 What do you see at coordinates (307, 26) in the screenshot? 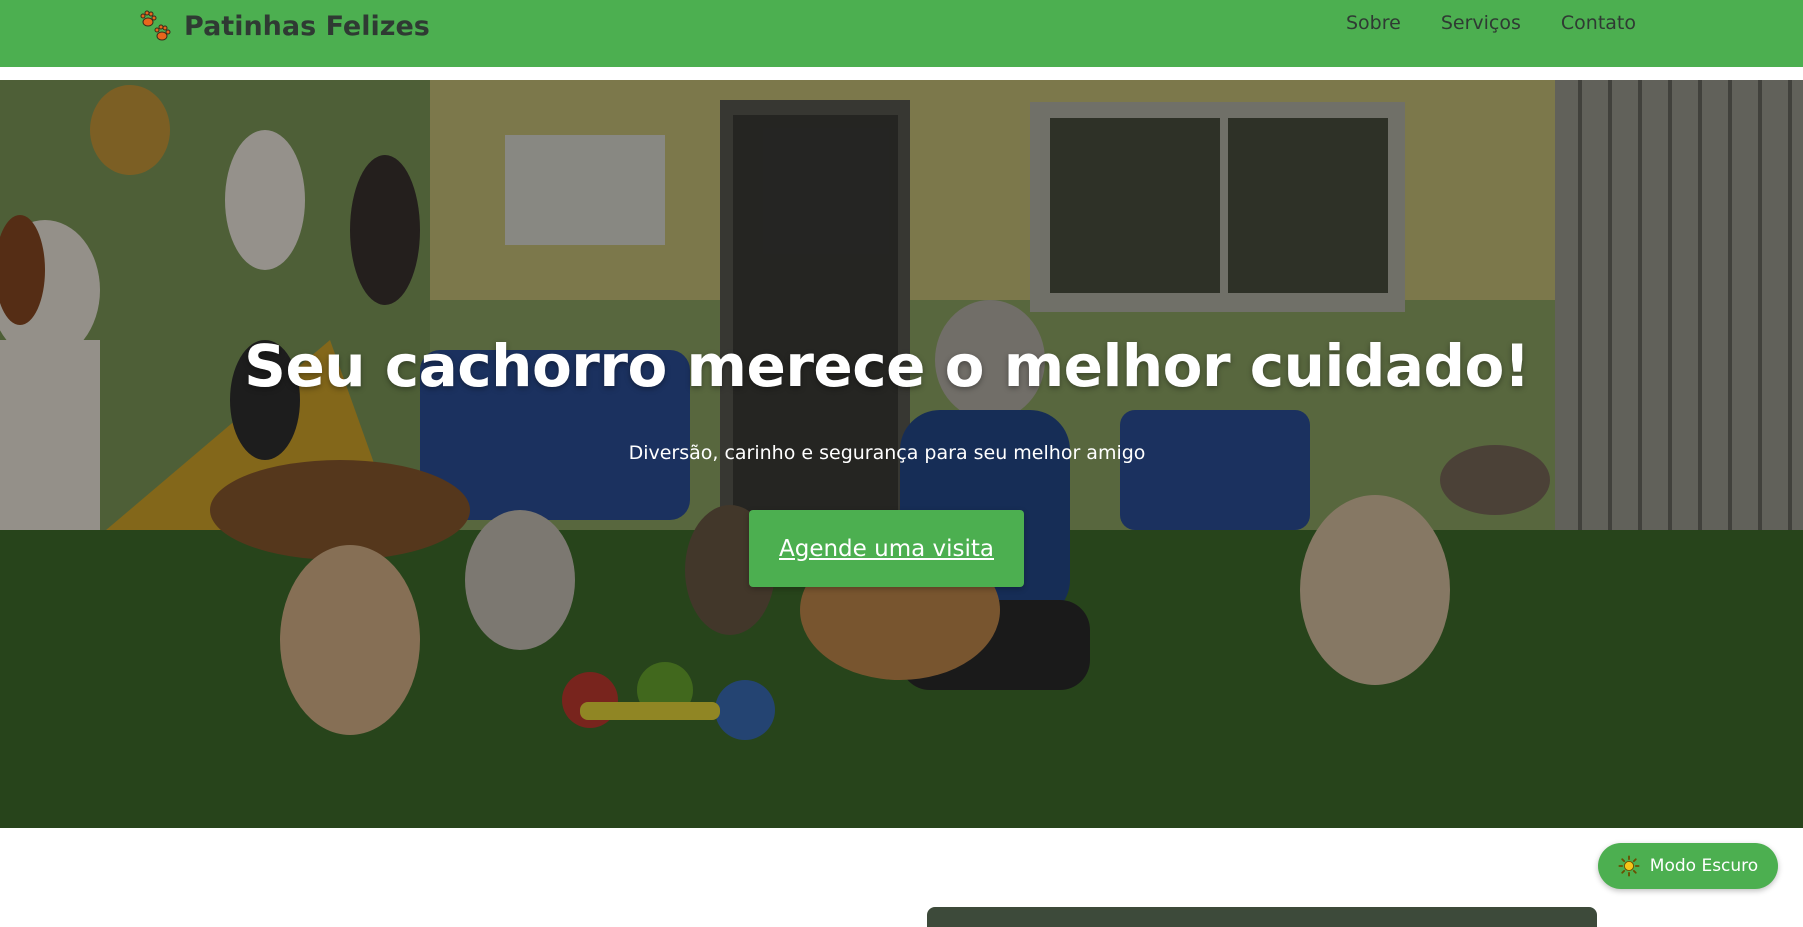
I see `brand-name: Patinhas Felizes` at bounding box center [307, 26].